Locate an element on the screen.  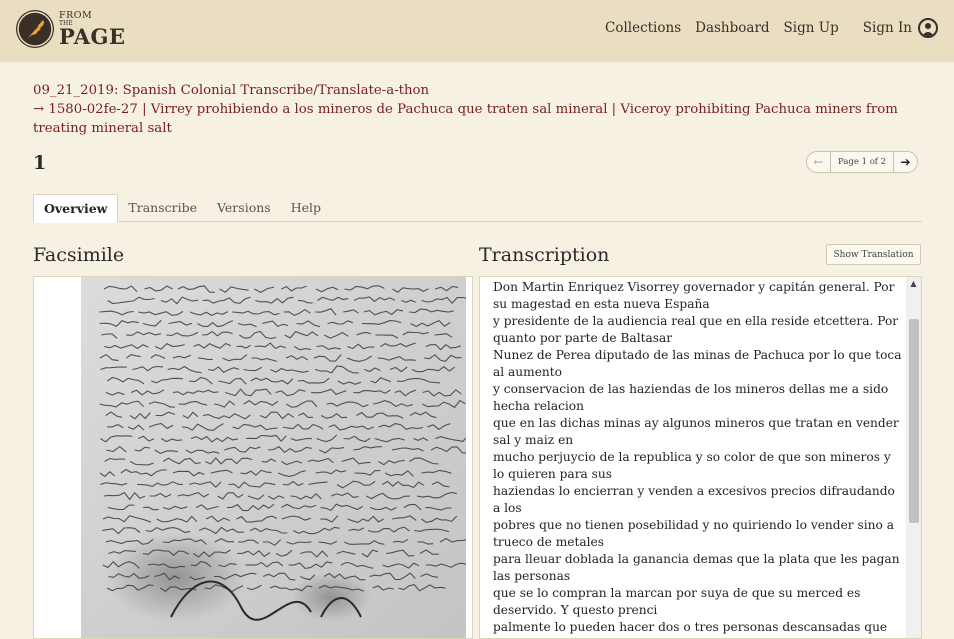
arrow-left-icon: ← is located at coordinates (819, 162).